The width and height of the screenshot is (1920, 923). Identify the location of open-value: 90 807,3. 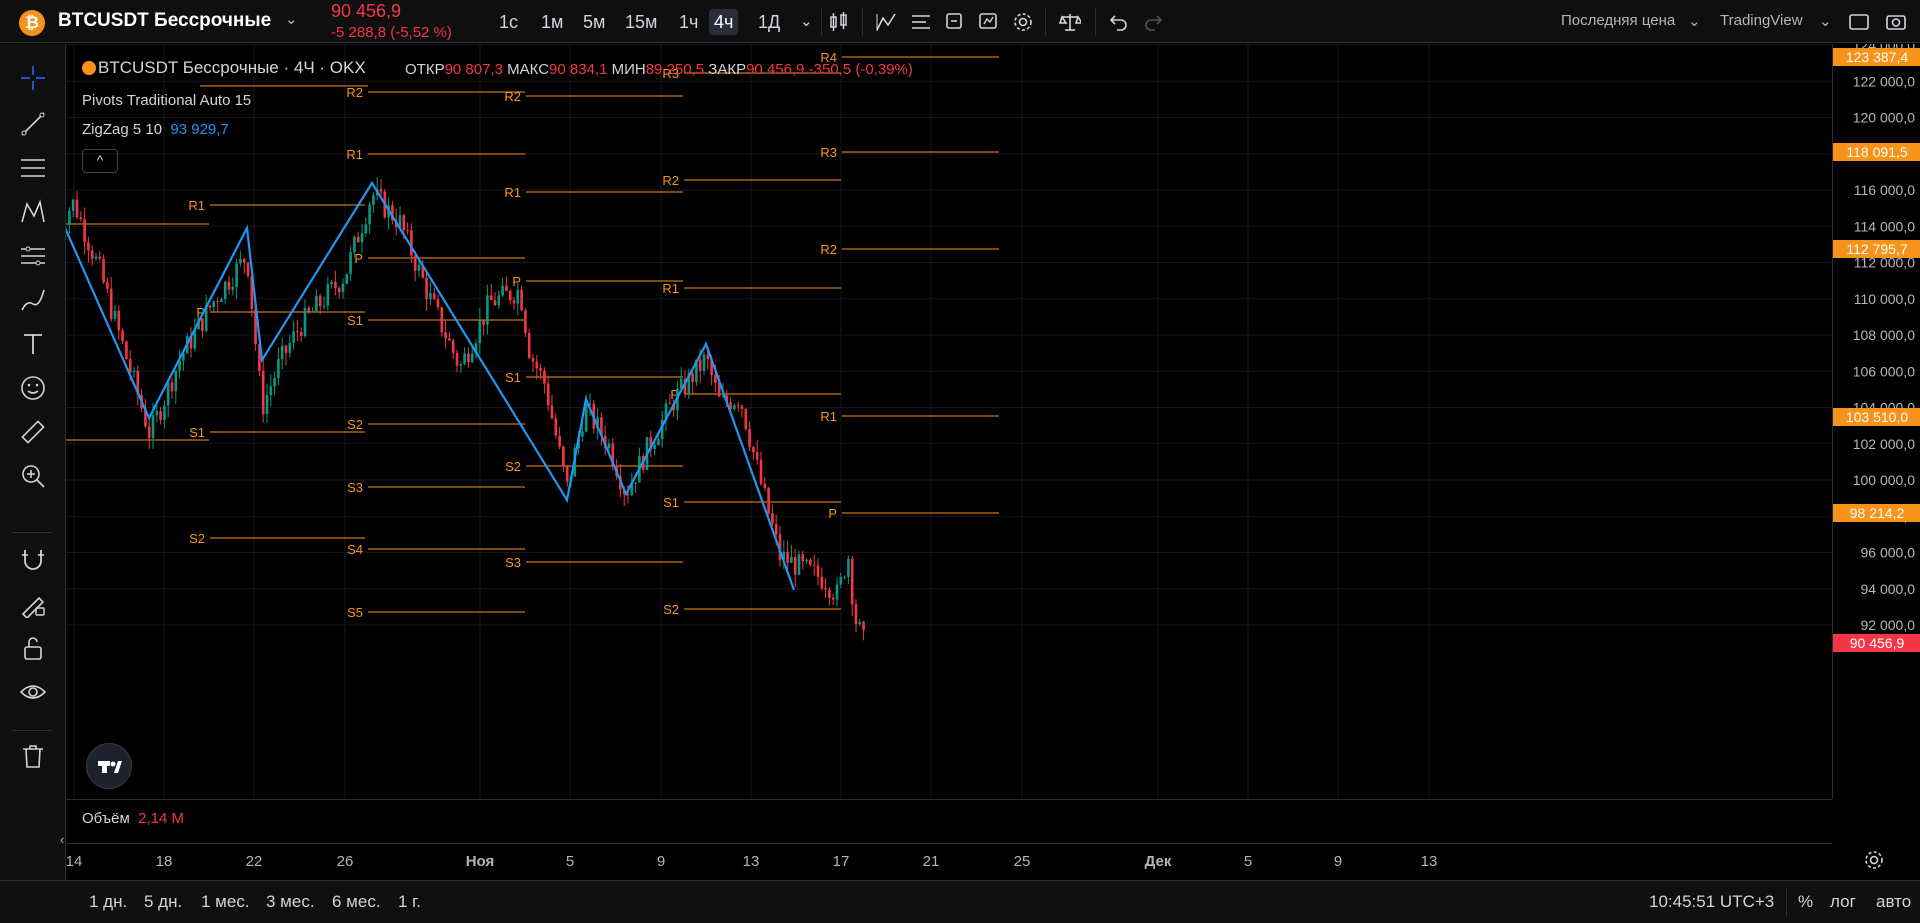
(473, 69).